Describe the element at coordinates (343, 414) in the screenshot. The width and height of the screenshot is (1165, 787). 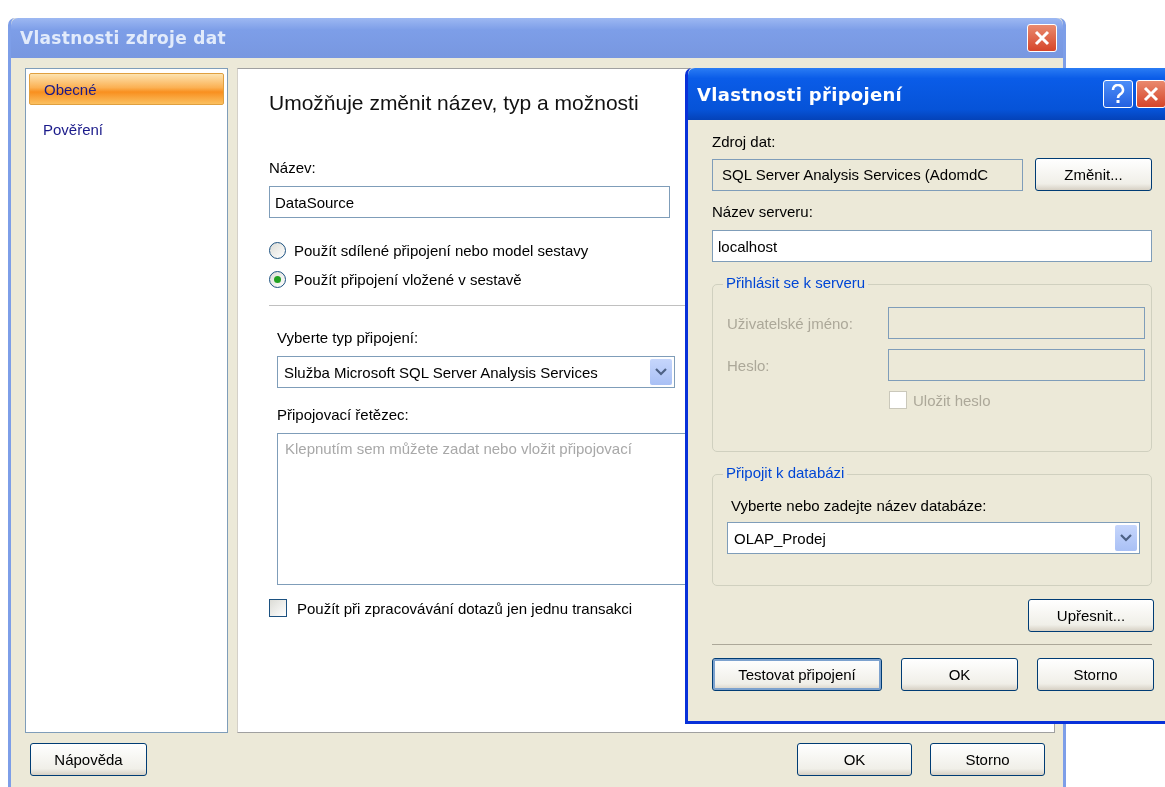
I see `field-label: Připojovací řetězec:` at that location.